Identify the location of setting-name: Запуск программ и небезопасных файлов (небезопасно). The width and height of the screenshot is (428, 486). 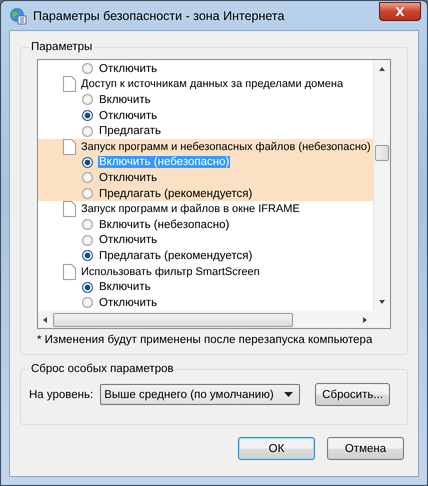
(226, 146).